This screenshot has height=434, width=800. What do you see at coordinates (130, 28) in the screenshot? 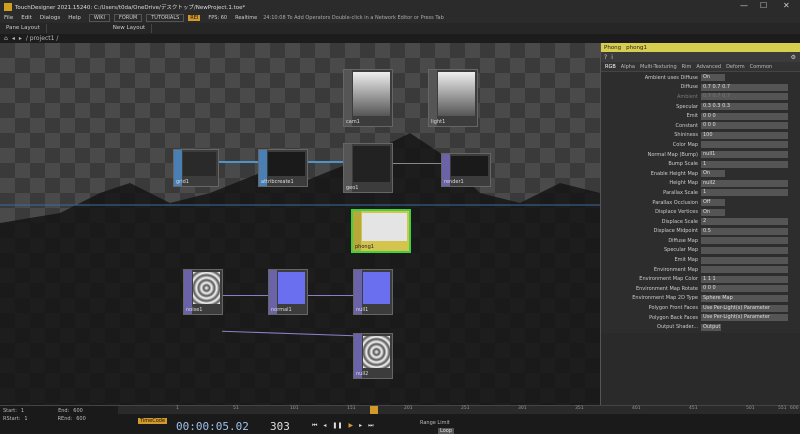
I see `tab-new-layout: New Layout` at bounding box center [130, 28].